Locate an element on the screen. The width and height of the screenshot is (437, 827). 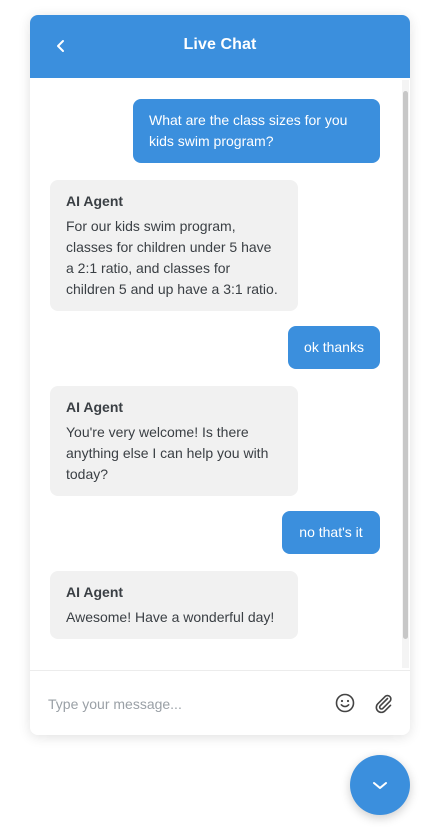
paperclip-icon is located at coordinates (383, 704).